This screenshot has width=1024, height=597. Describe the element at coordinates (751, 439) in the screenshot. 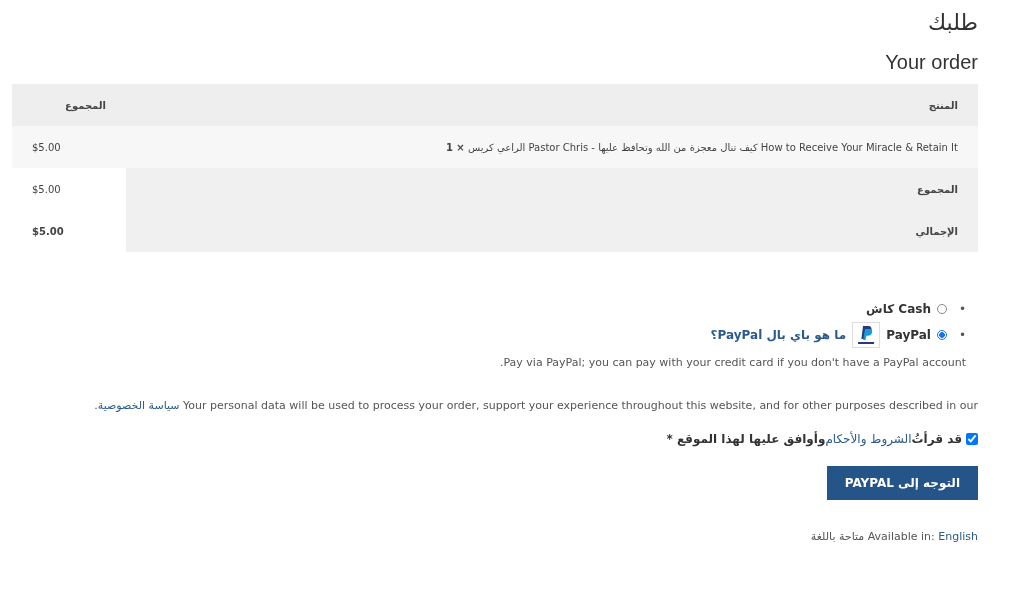

I see `terms-text: وأوافق عليها لهذا الموقع` at that location.